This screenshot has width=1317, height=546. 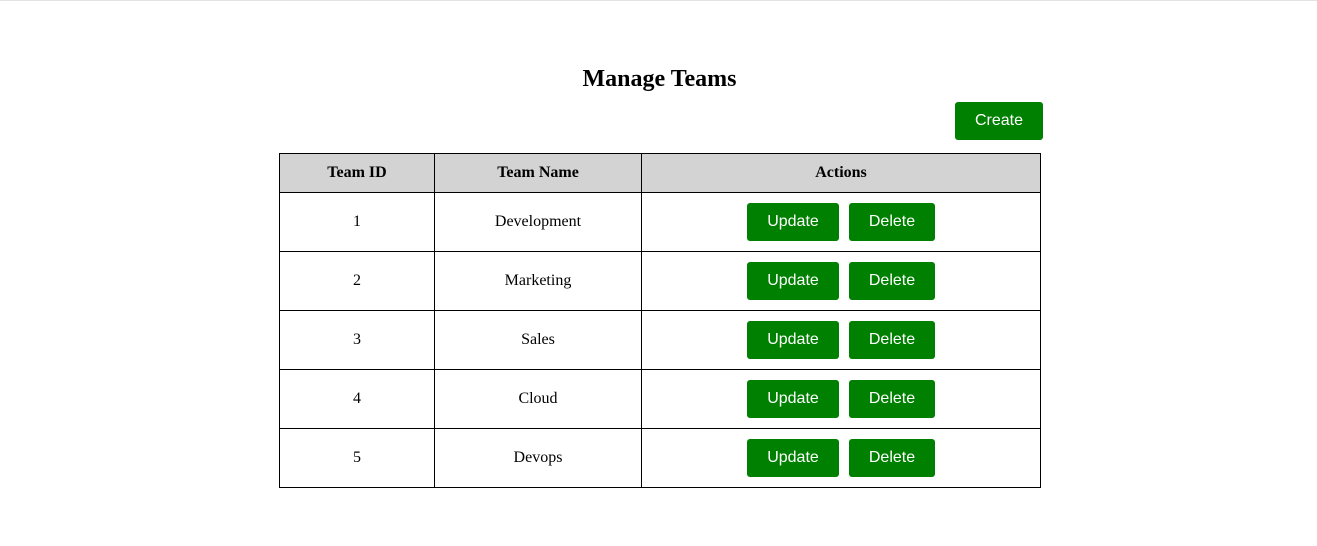 I want to click on table-row: 5 Devops Update Delete, so click(x=660, y=458).